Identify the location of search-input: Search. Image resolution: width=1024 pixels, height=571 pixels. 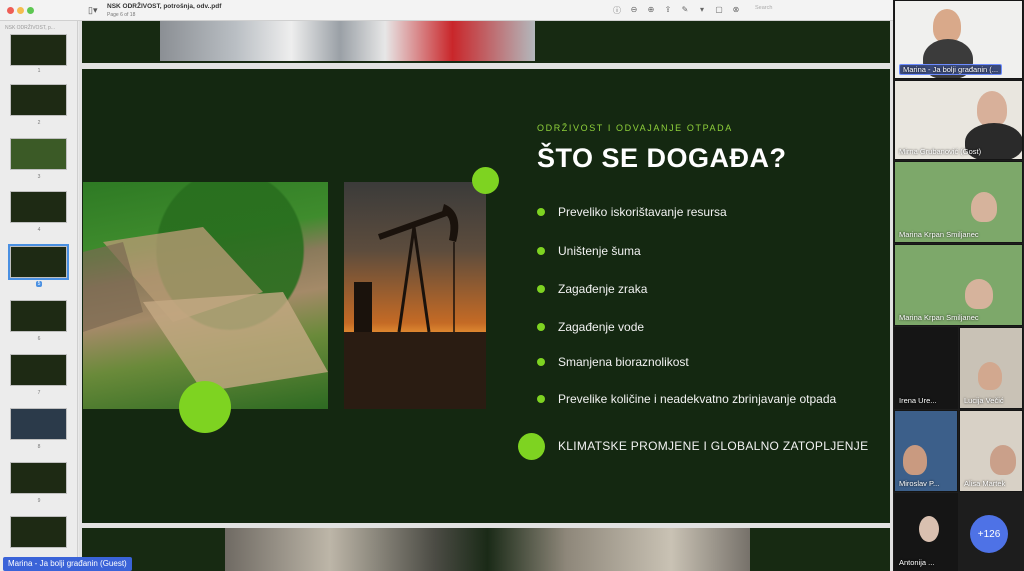
(775, 10).